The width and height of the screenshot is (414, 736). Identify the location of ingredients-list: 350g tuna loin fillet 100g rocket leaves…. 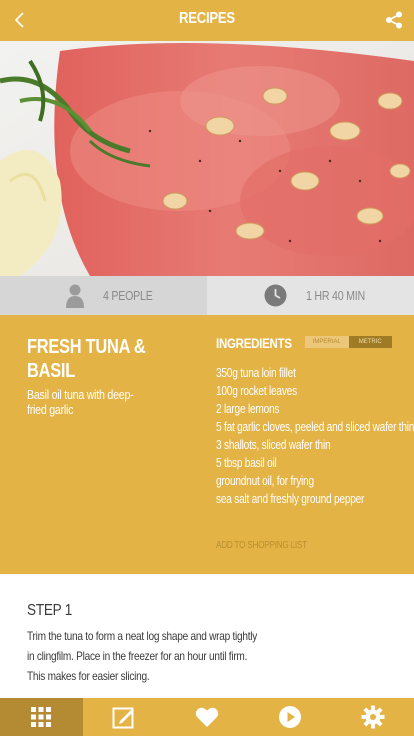
(315, 436).